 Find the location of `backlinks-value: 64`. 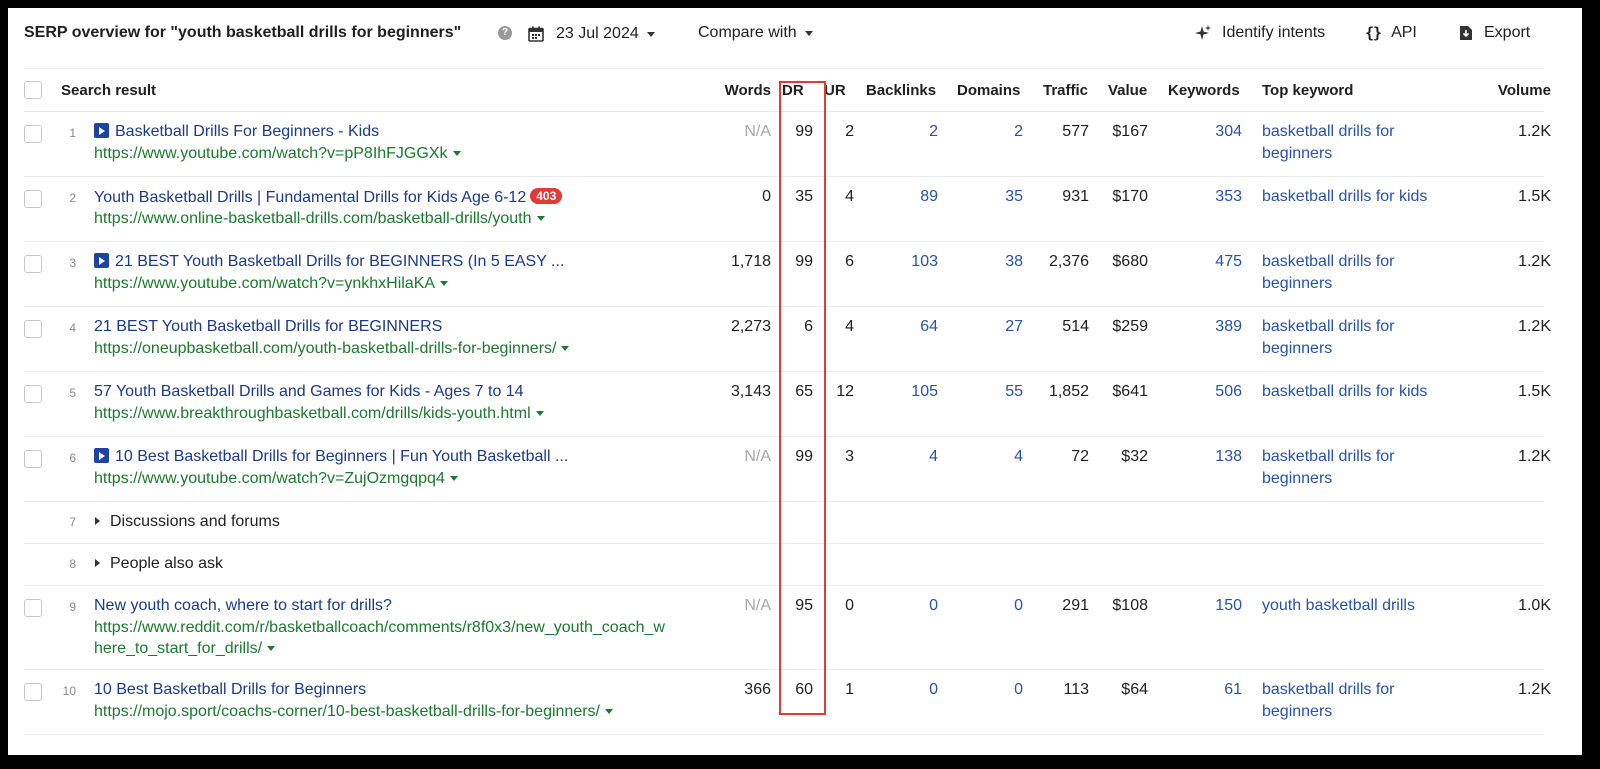

backlinks-value: 64 is located at coordinates (929, 327).